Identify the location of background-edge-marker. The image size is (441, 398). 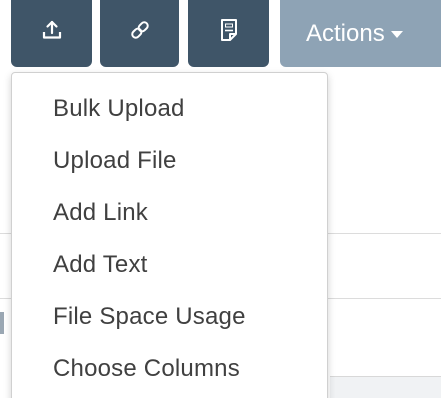
(2, 323).